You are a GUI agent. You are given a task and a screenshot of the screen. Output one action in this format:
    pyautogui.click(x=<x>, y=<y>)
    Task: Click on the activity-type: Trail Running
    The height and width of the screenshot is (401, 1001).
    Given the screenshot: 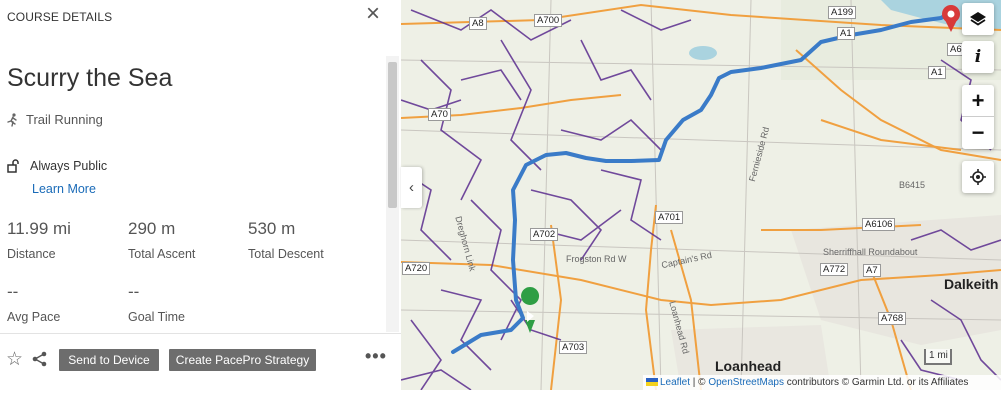 What is the action you would take?
    pyautogui.click(x=55, y=119)
    